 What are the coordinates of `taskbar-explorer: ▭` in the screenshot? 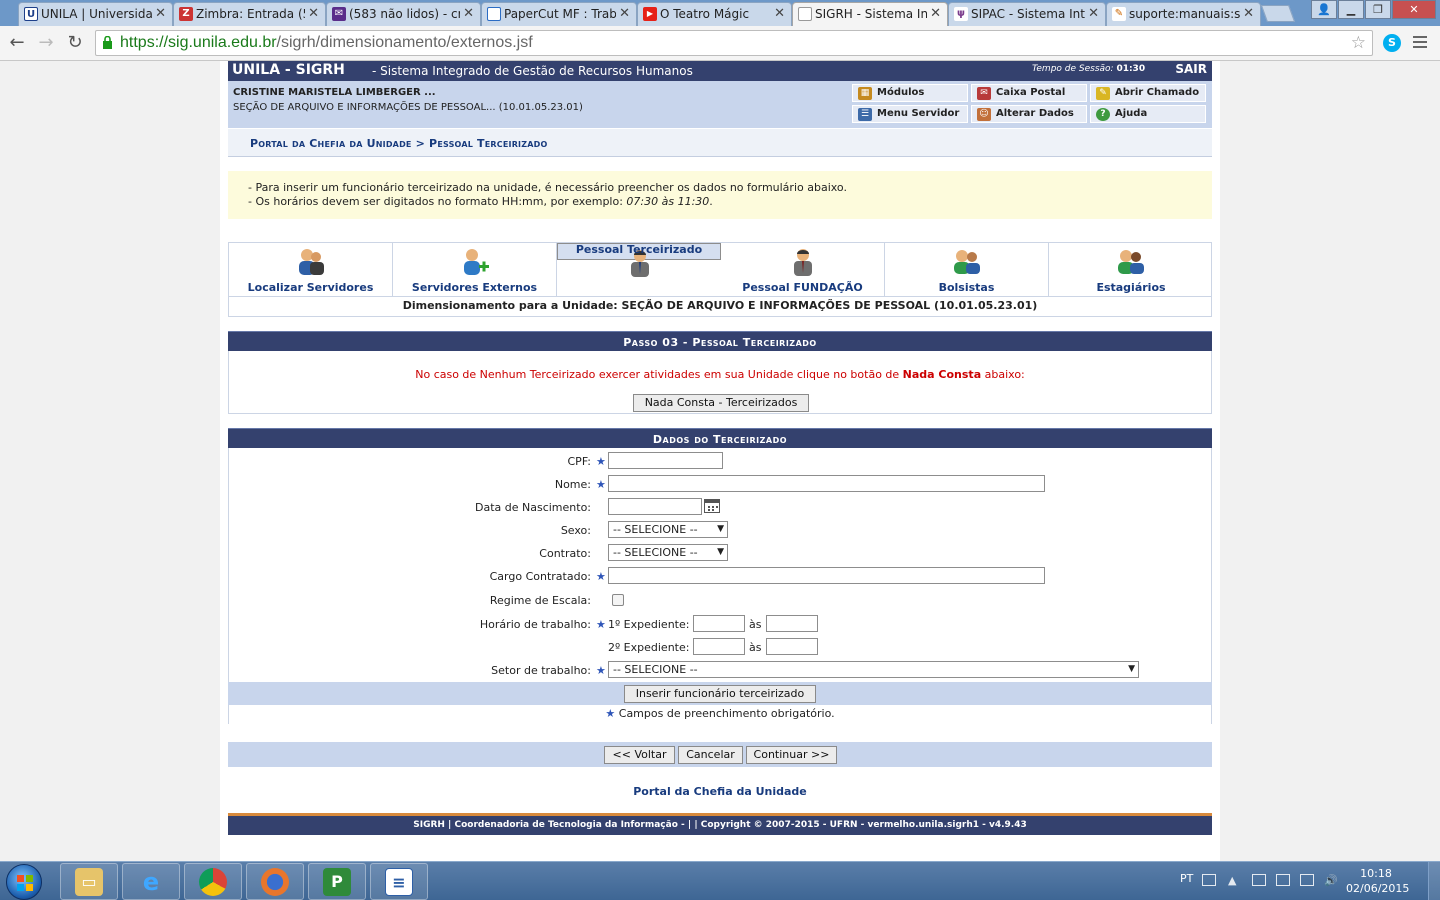 It's located at (89, 881).